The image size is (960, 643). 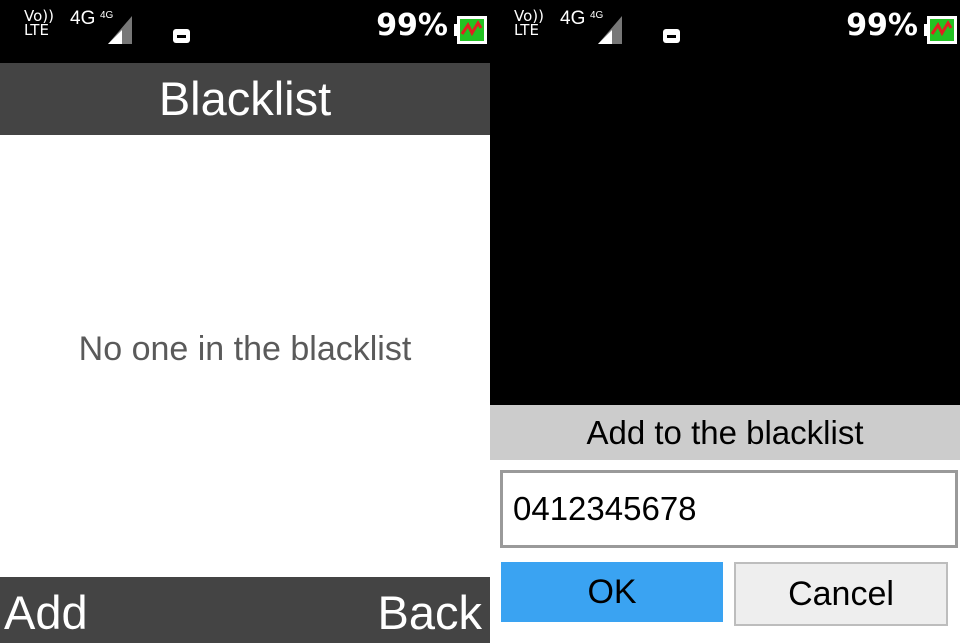 I want to click on add-softkey: Add, so click(x=46, y=612).